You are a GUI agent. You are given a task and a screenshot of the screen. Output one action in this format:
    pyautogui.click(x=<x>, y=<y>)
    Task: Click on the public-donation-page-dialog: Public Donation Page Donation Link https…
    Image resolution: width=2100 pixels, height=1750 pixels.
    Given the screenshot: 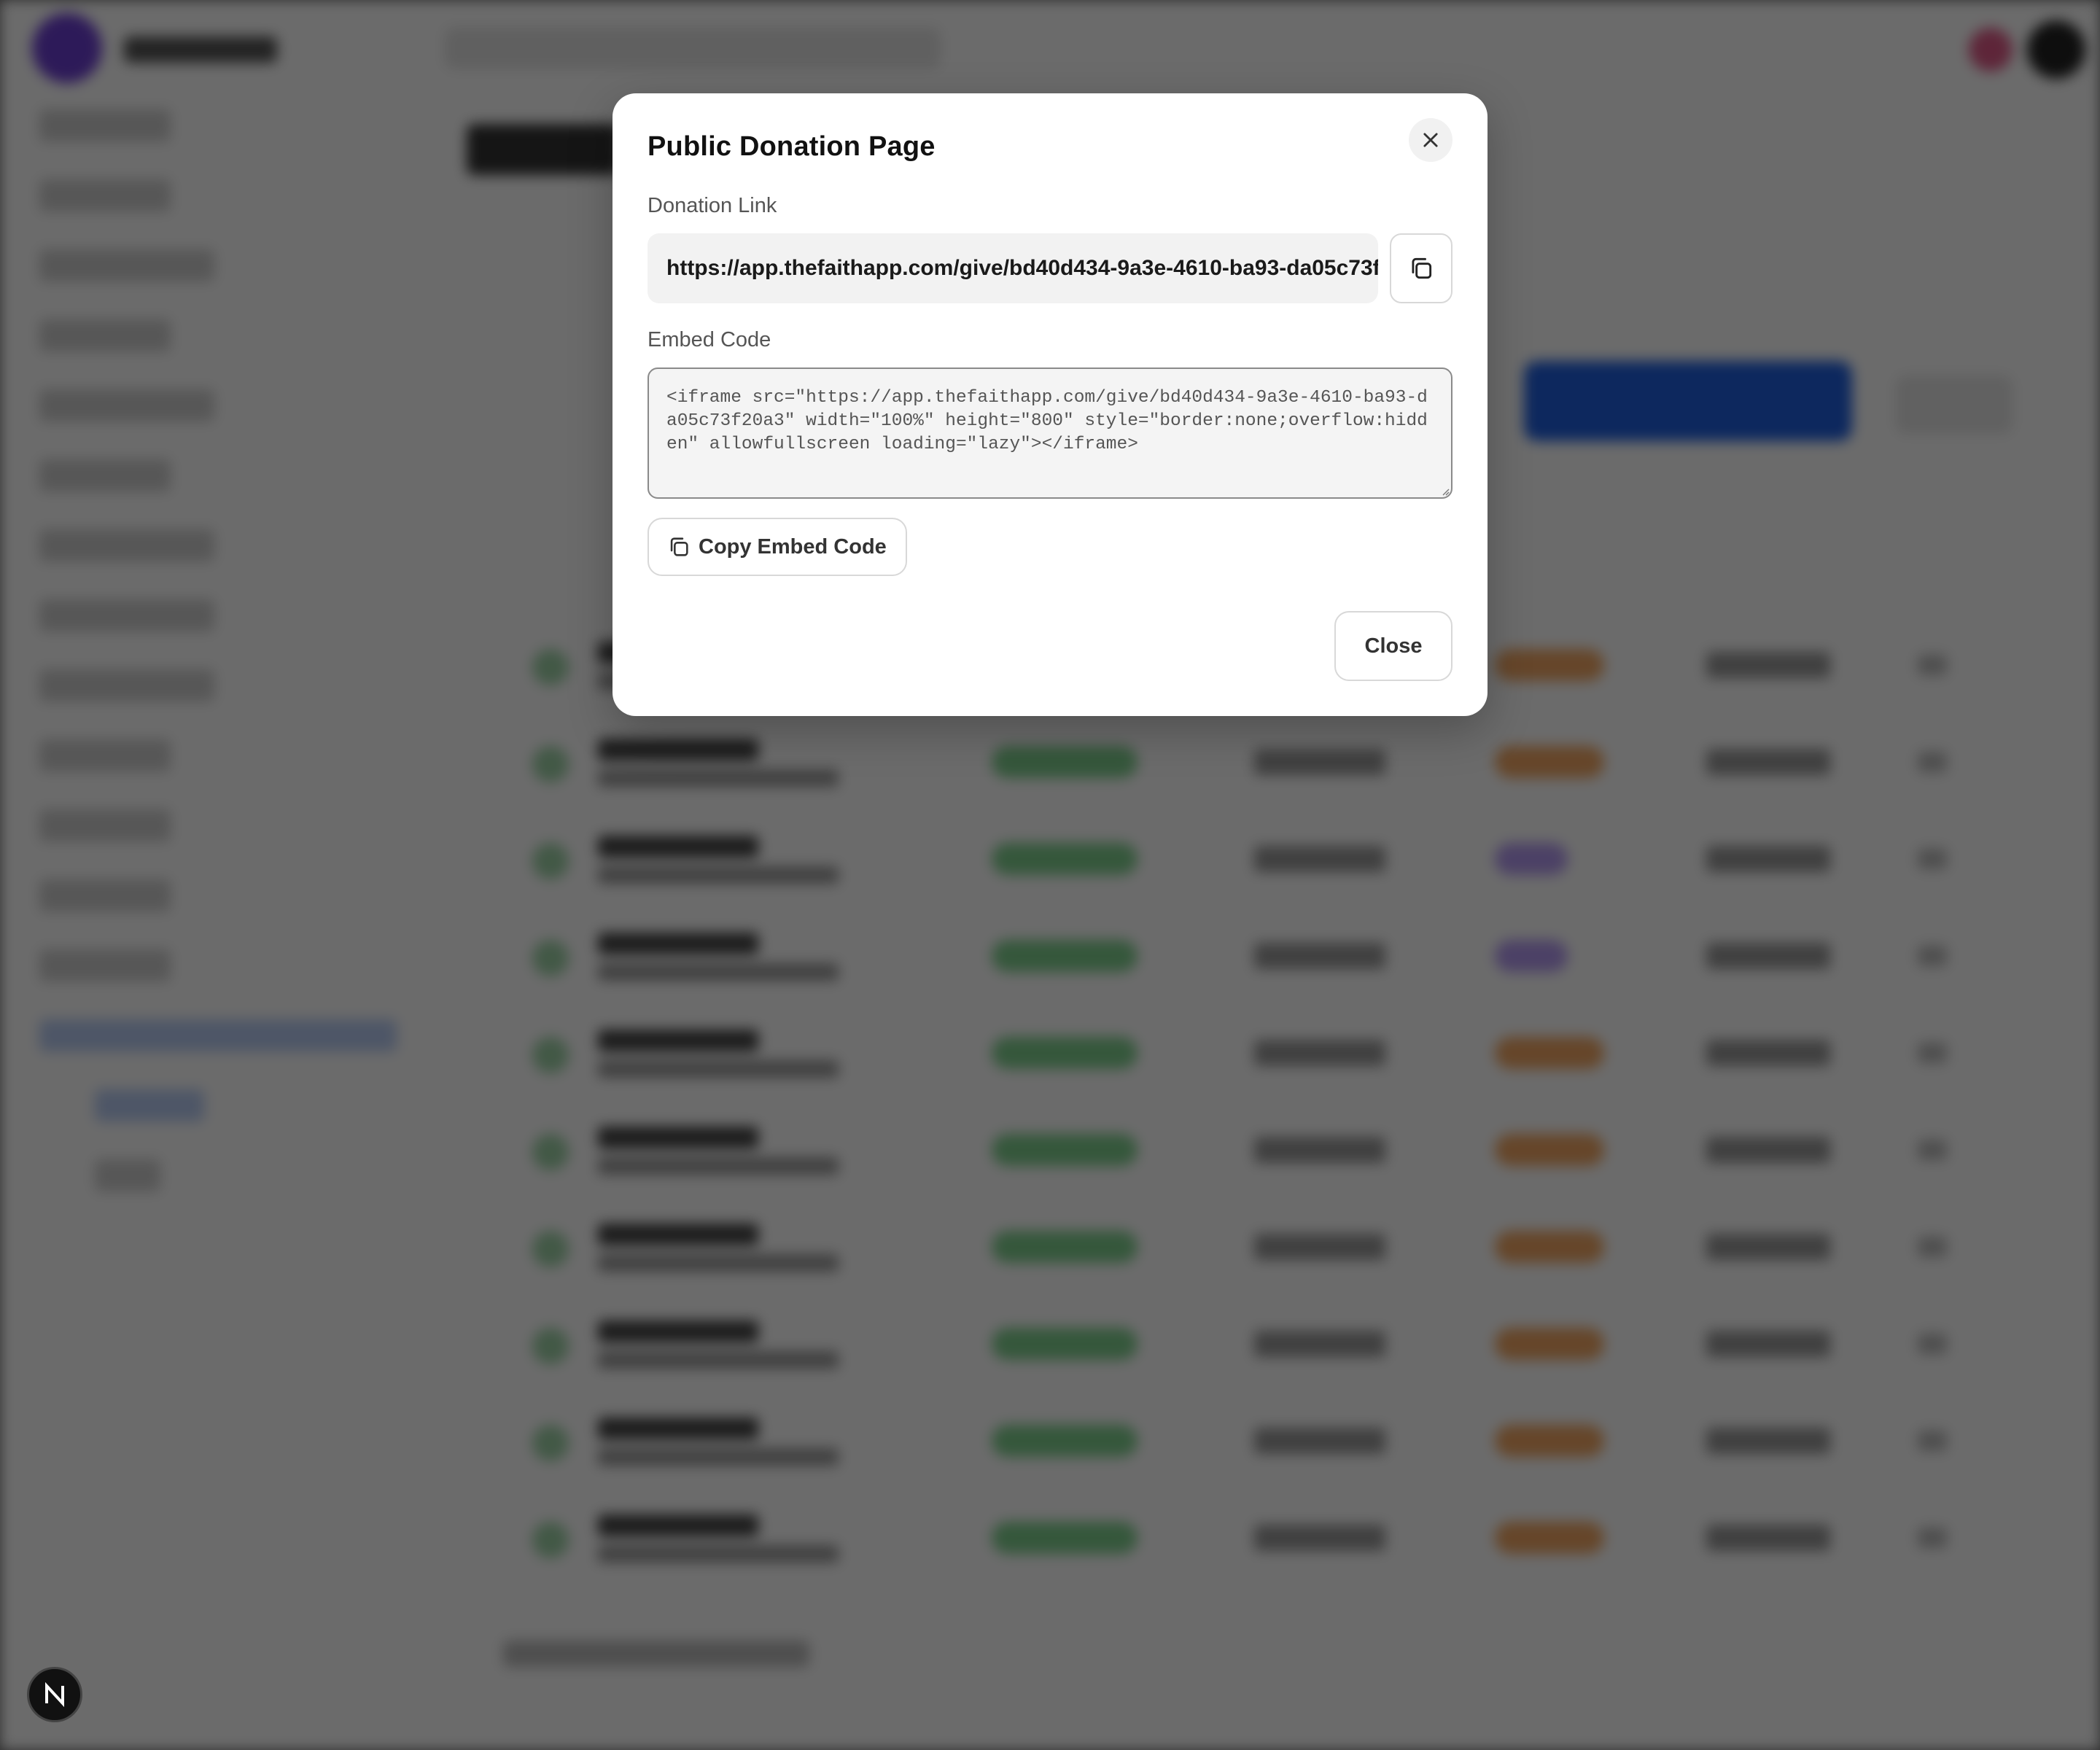 What is the action you would take?
    pyautogui.click(x=1050, y=404)
    